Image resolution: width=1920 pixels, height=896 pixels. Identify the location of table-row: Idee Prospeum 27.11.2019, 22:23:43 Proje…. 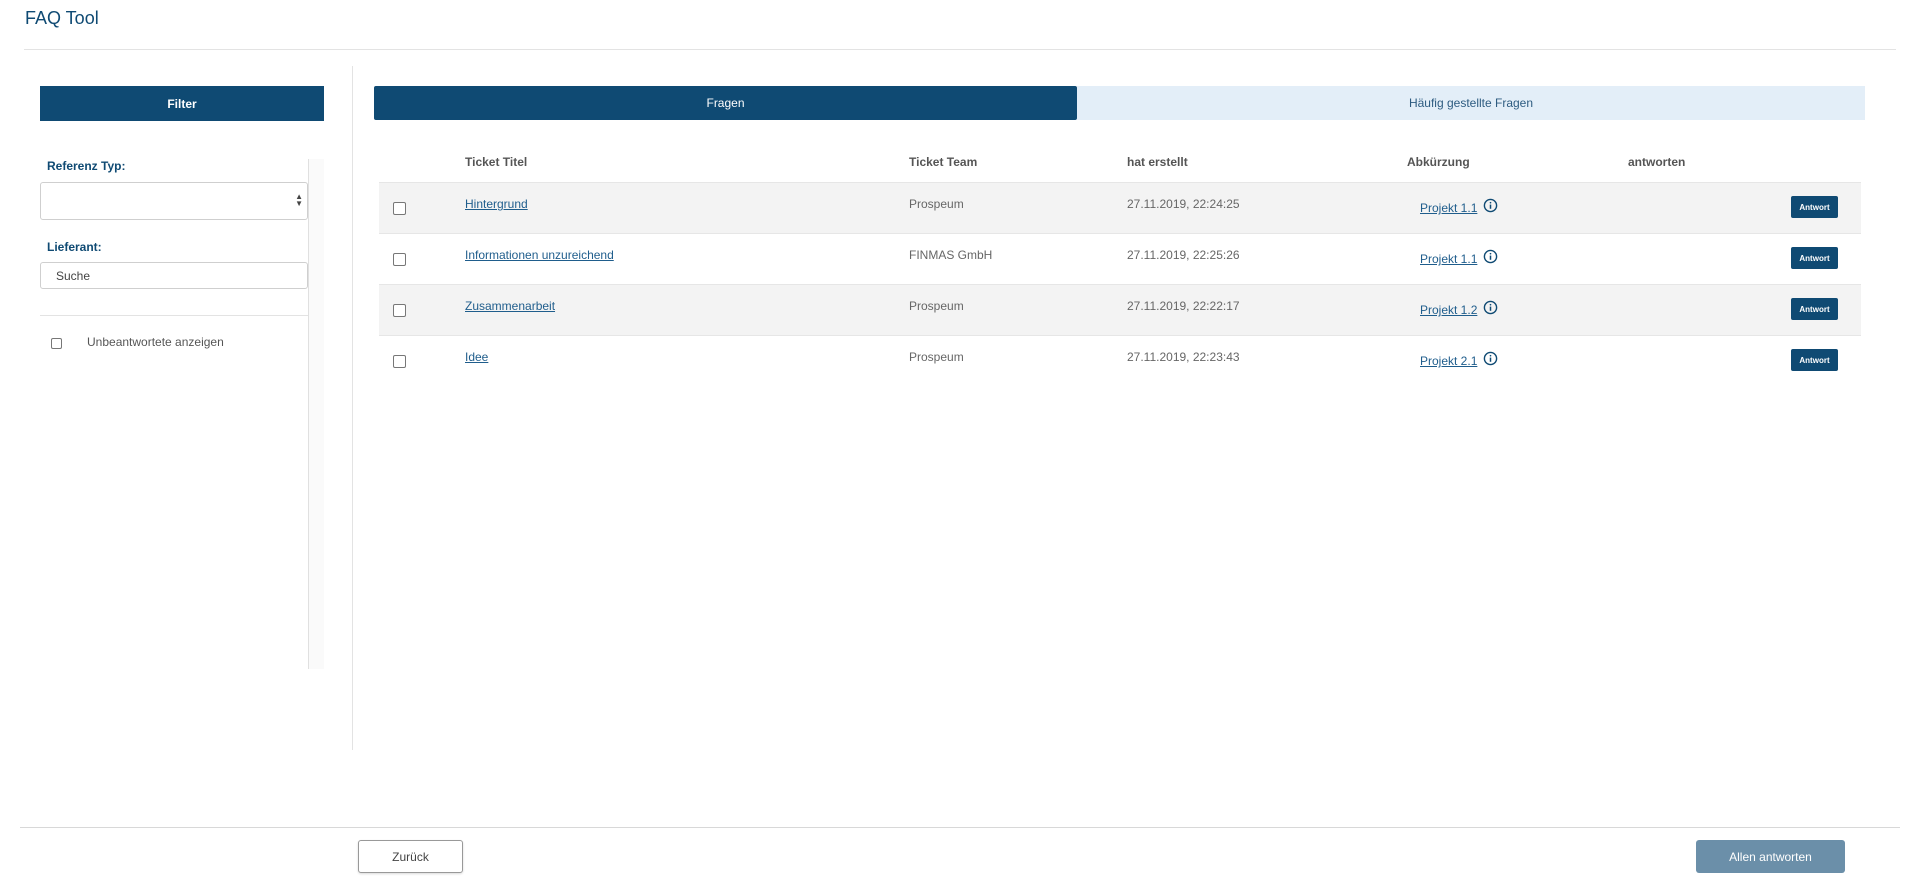
(1120, 360).